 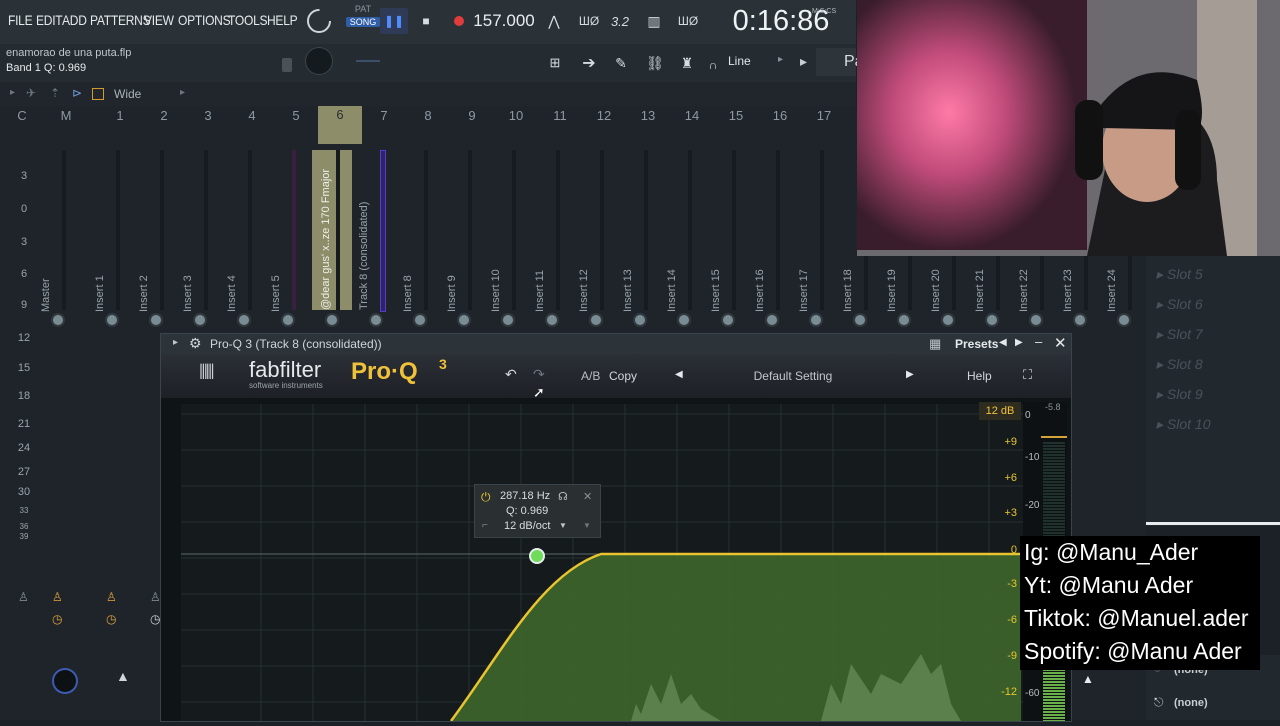 What do you see at coordinates (420, 237) in the screenshot?
I see `mixer-strip: Insert 8` at bounding box center [420, 237].